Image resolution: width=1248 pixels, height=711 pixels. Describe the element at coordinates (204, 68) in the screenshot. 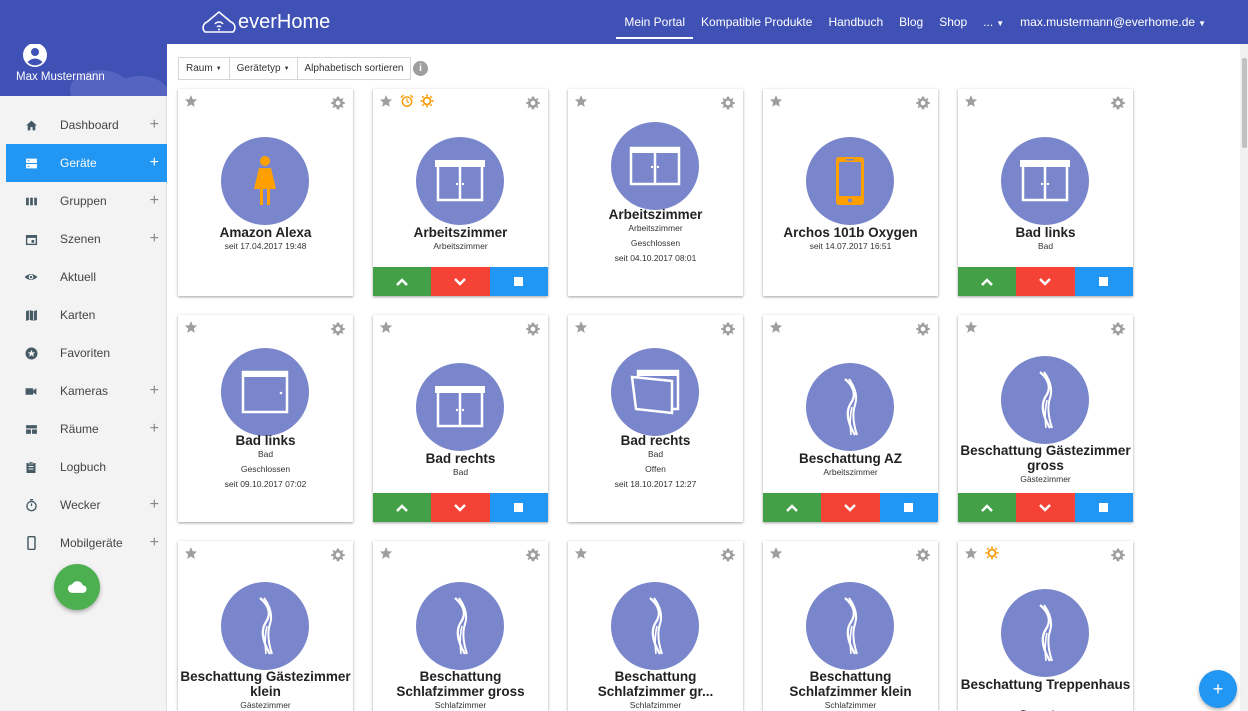

I see `room-filter-button: Raum ▼` at that location.